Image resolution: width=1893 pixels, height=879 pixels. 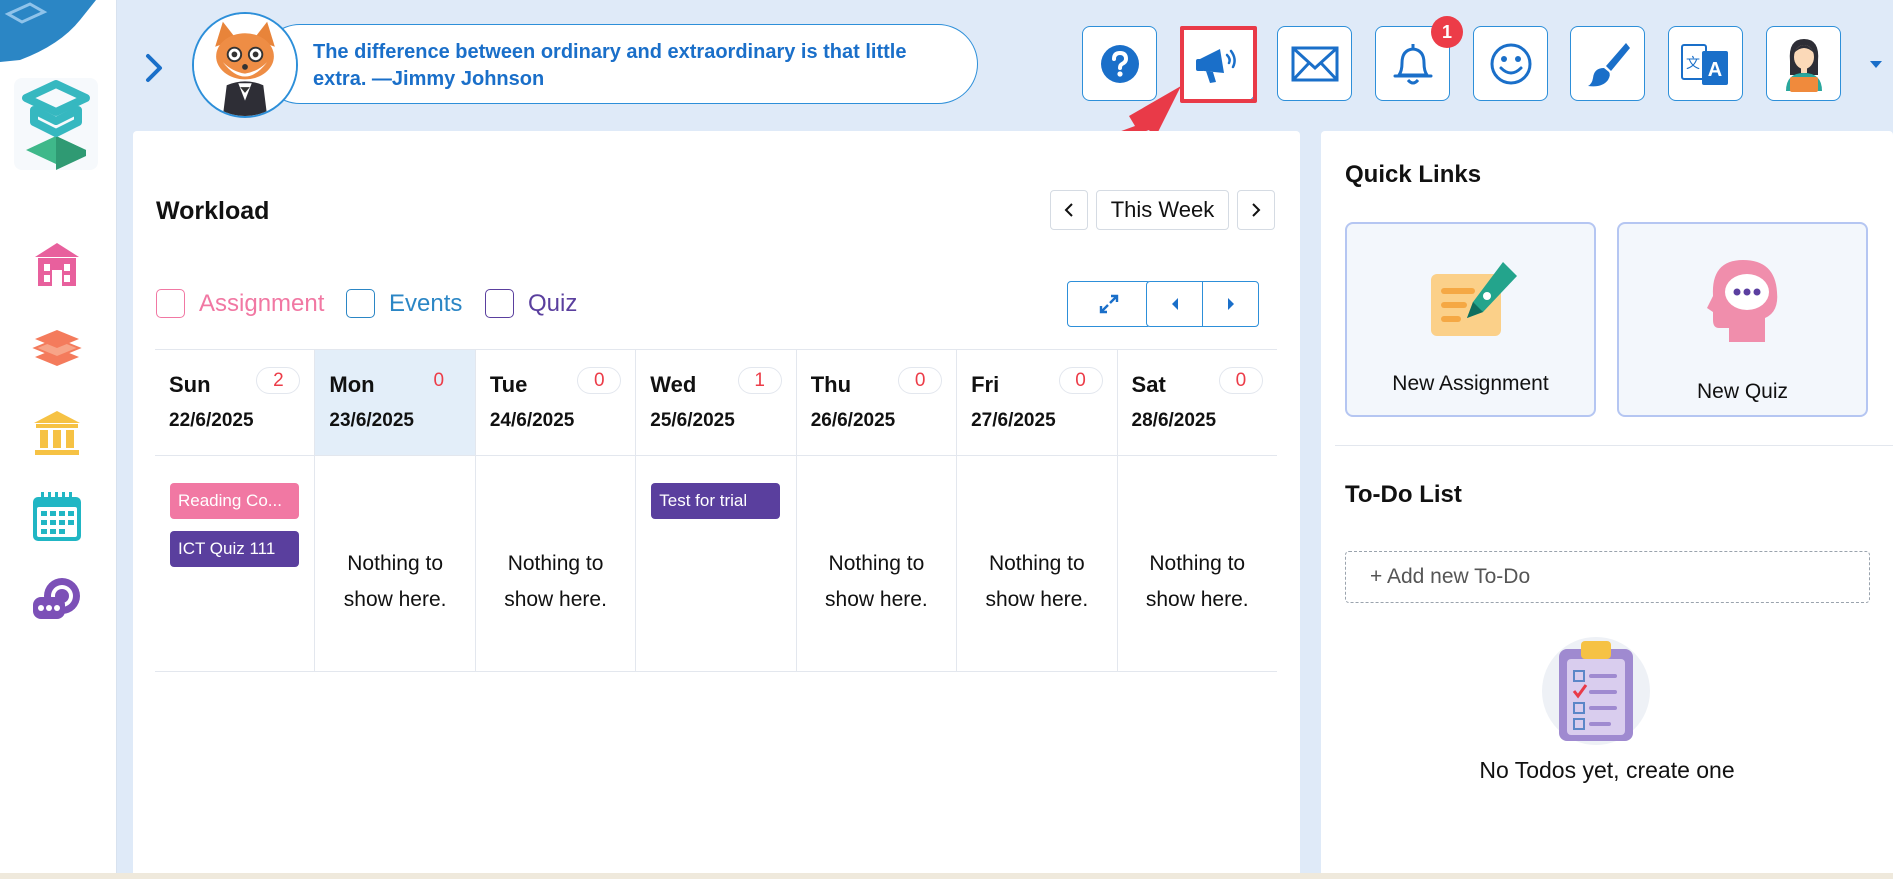 I want to click on feedback-button, so click(x=1510, y=63).